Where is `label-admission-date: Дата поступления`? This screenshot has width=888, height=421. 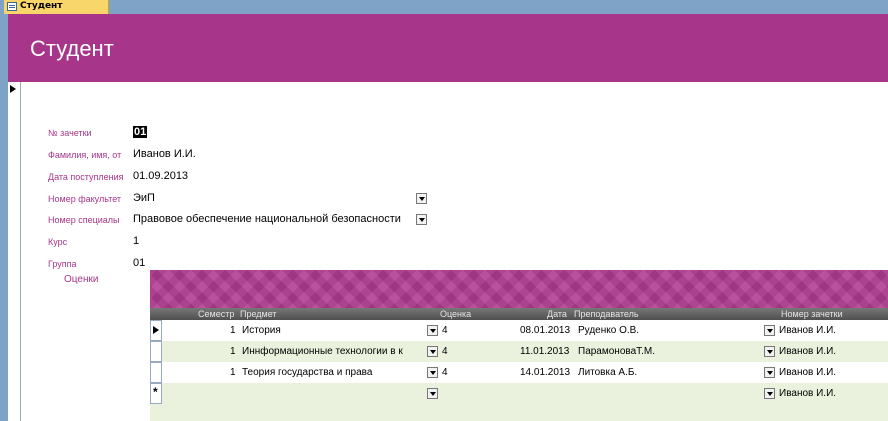 label-admission-date: Дата поступления is located at coordinates (86, 177).